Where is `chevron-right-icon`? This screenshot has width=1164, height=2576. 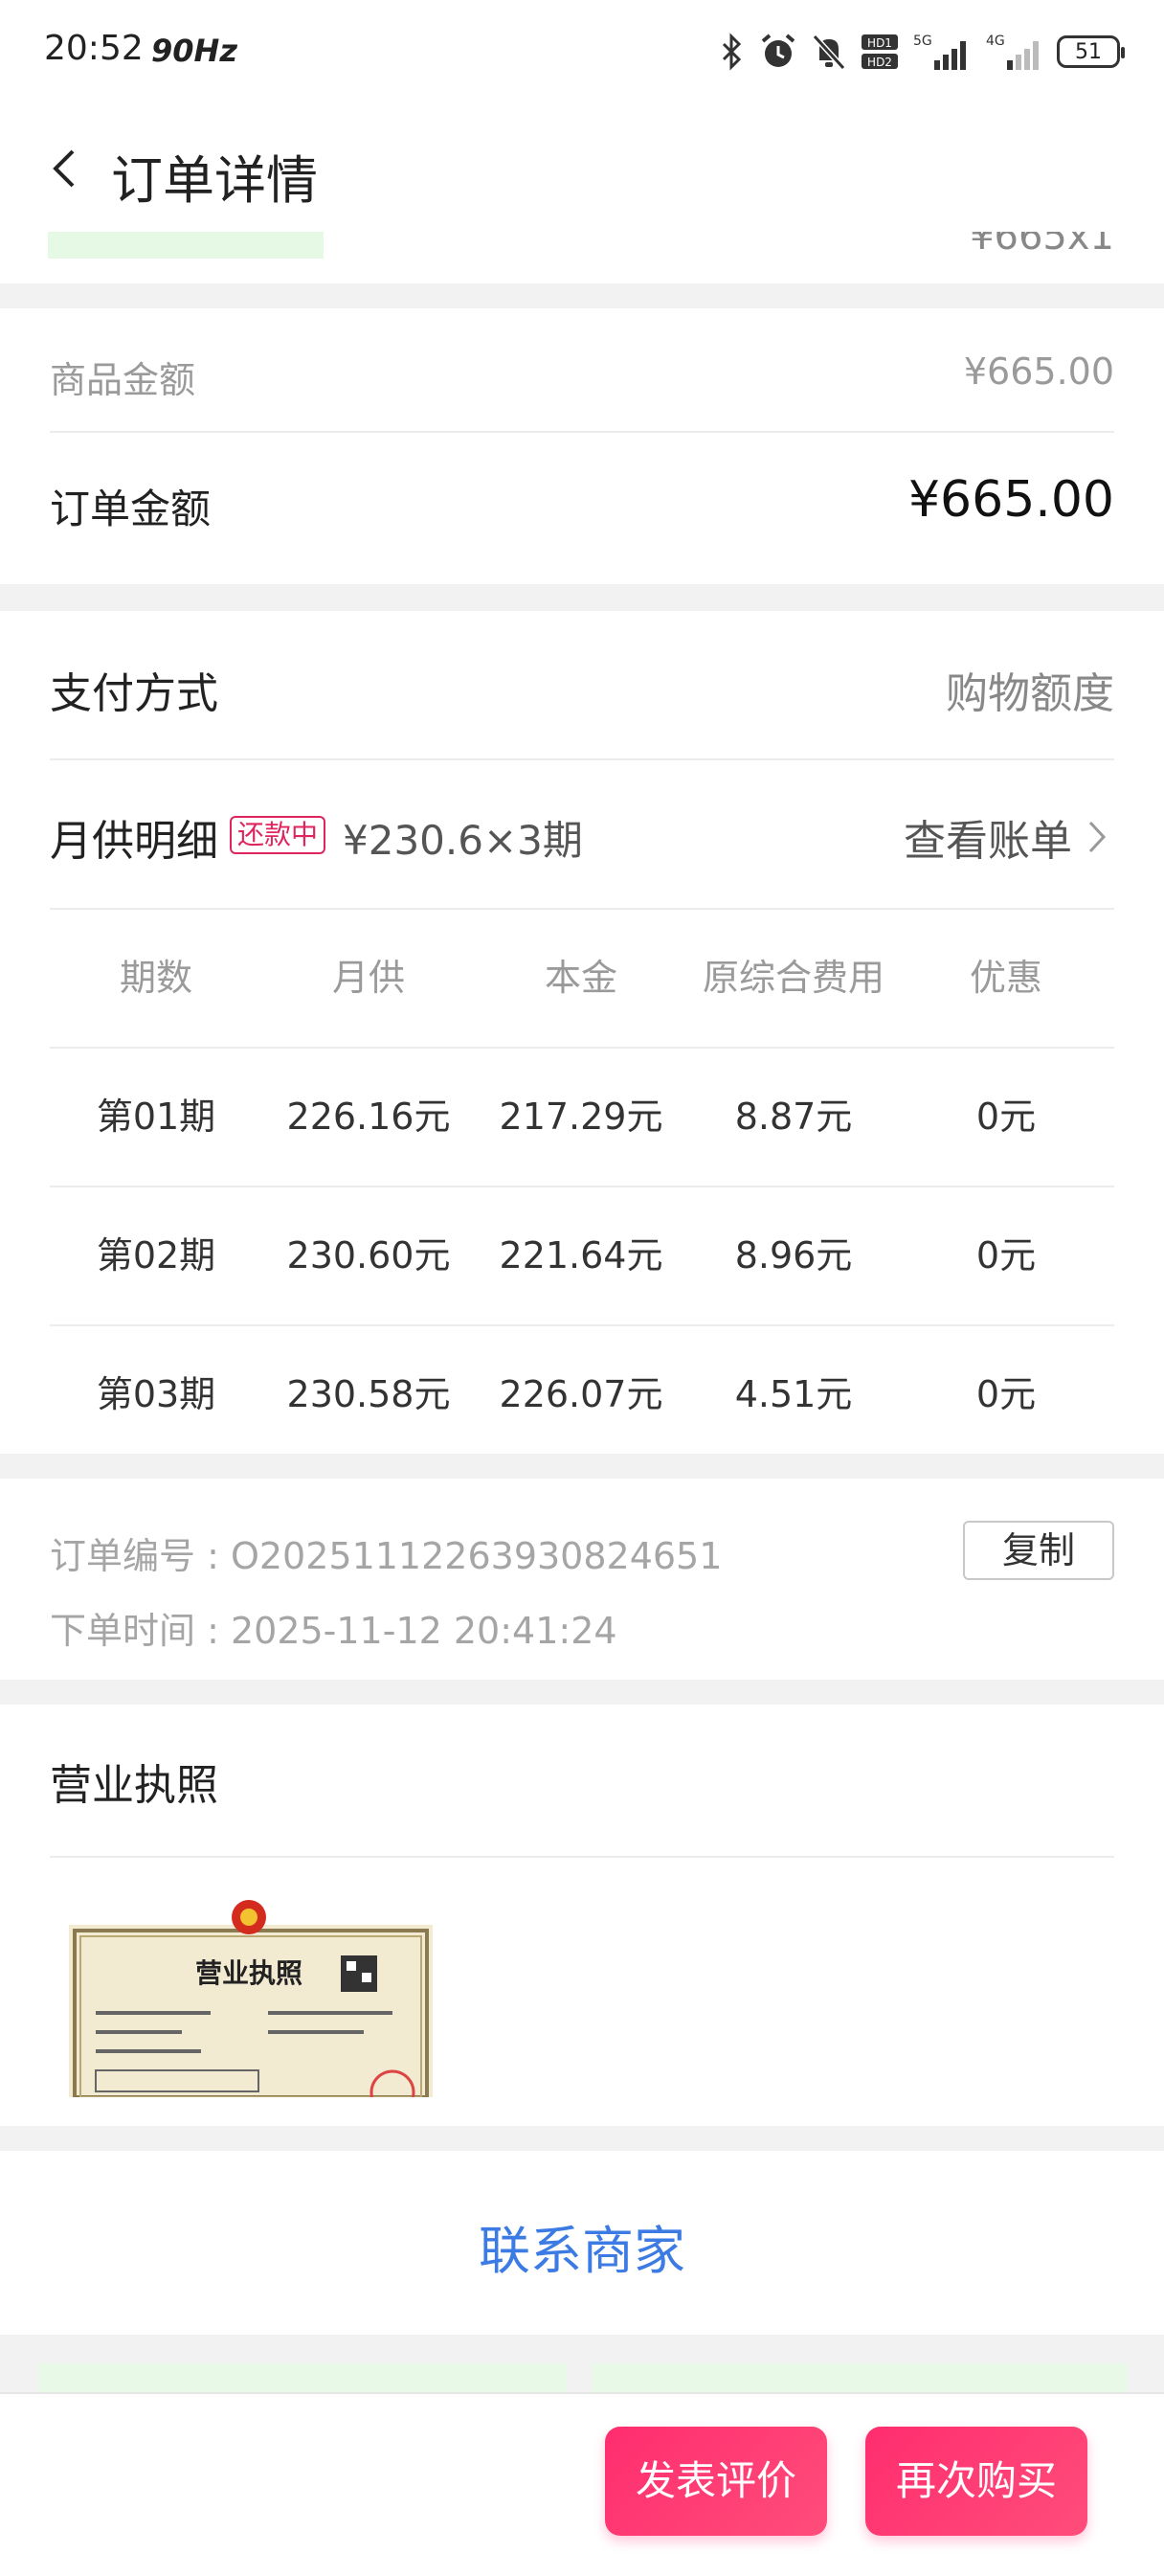
chevron-right-icon is located at coordinates (1097, 837).